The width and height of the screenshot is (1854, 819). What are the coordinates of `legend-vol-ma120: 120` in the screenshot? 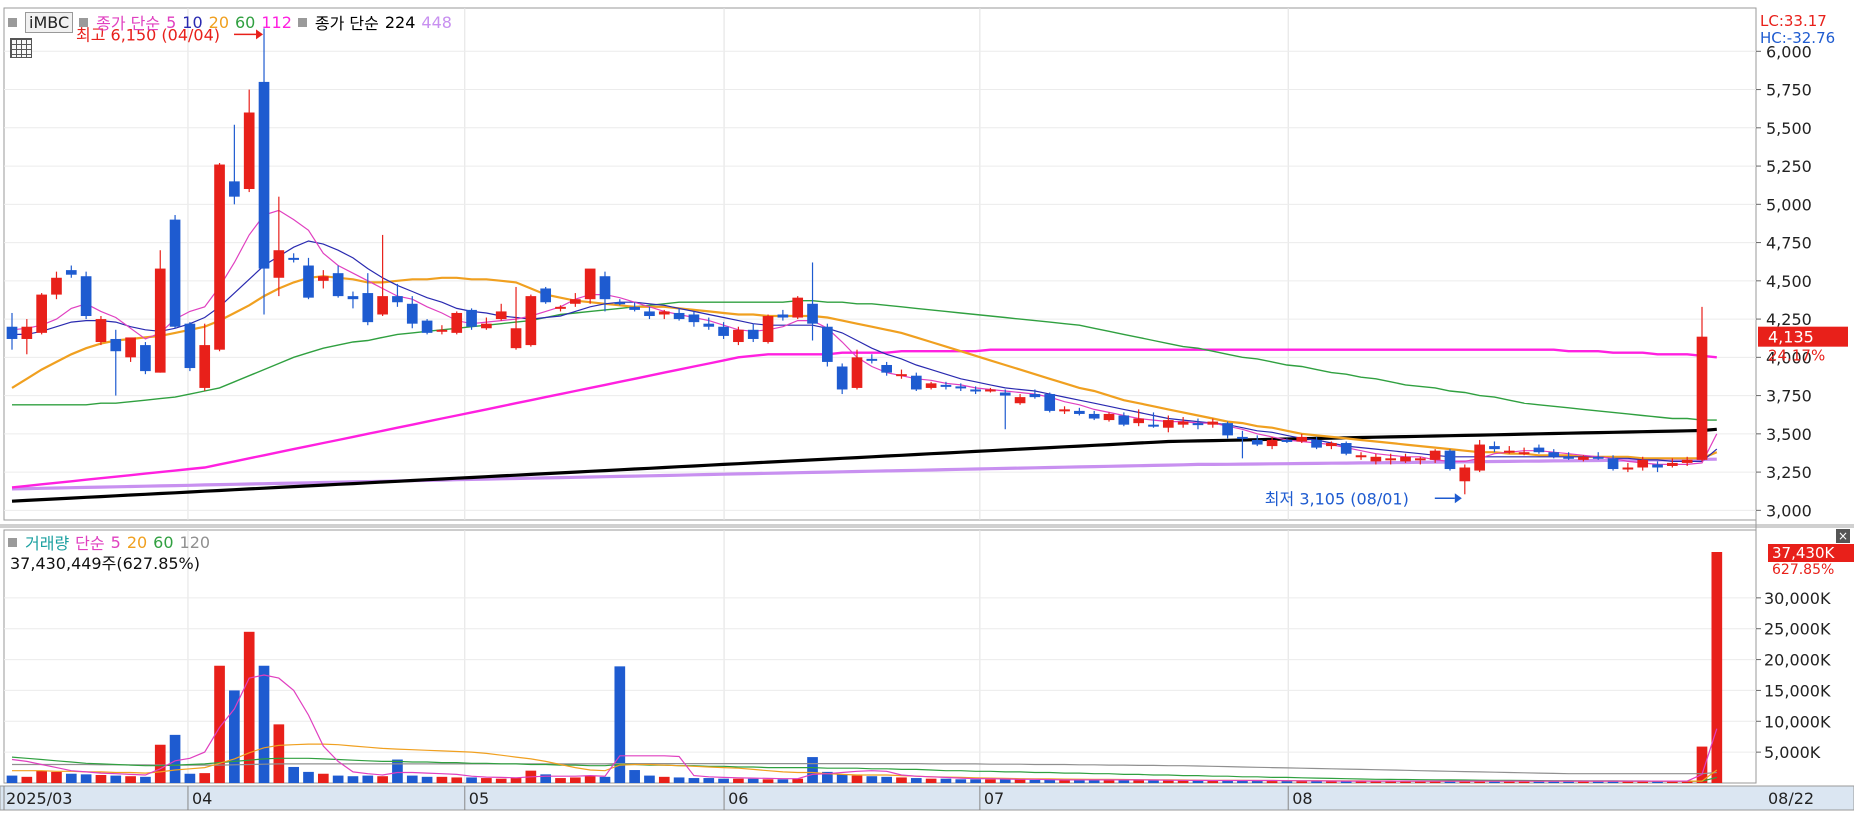 It's located at (195, 542).